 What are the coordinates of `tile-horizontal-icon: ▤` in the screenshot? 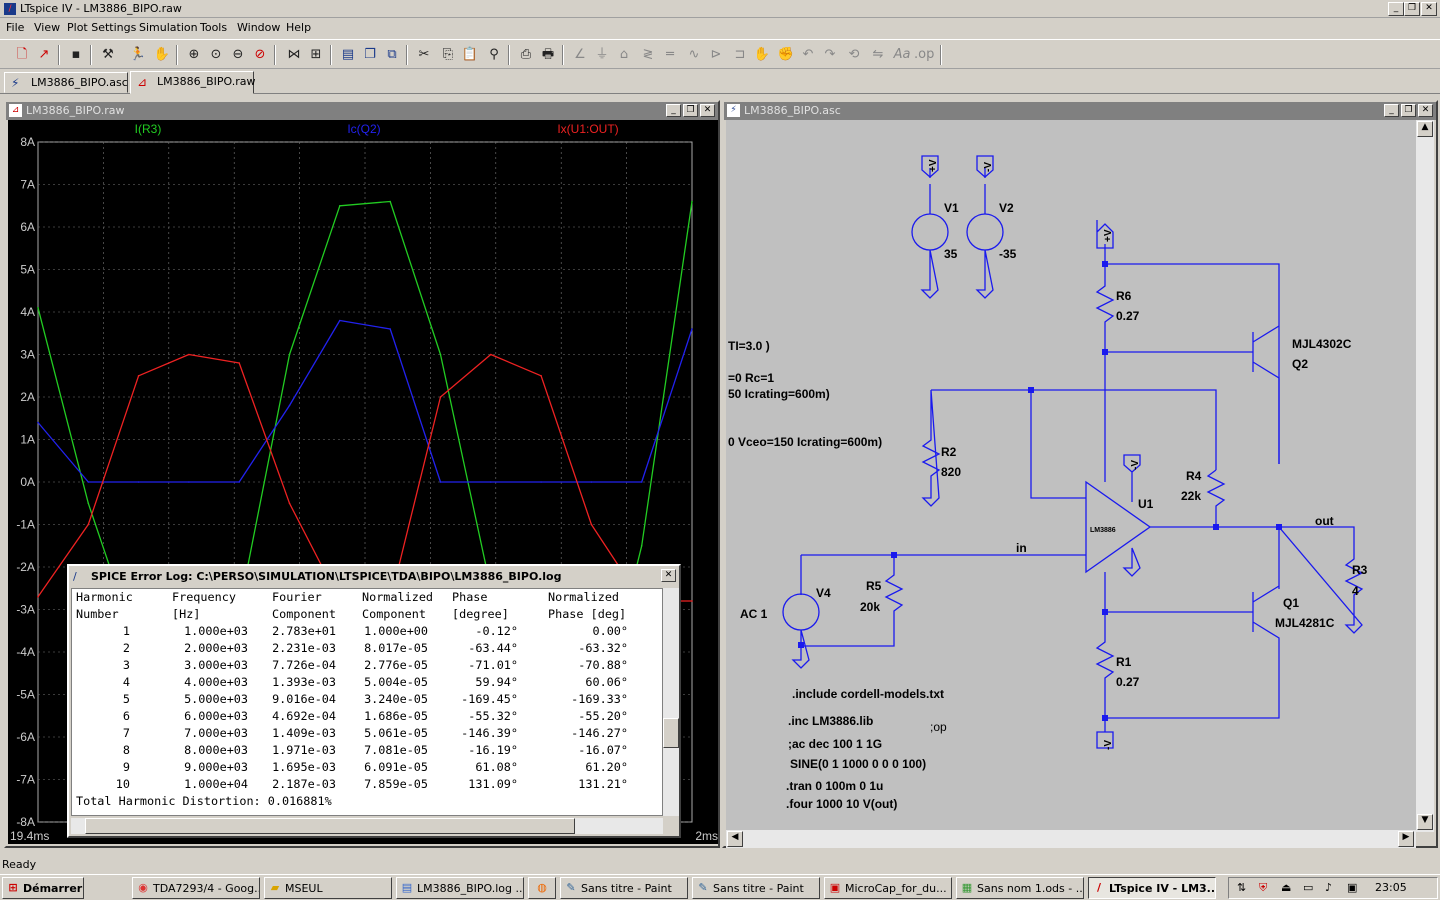 It's located at (348, 55).